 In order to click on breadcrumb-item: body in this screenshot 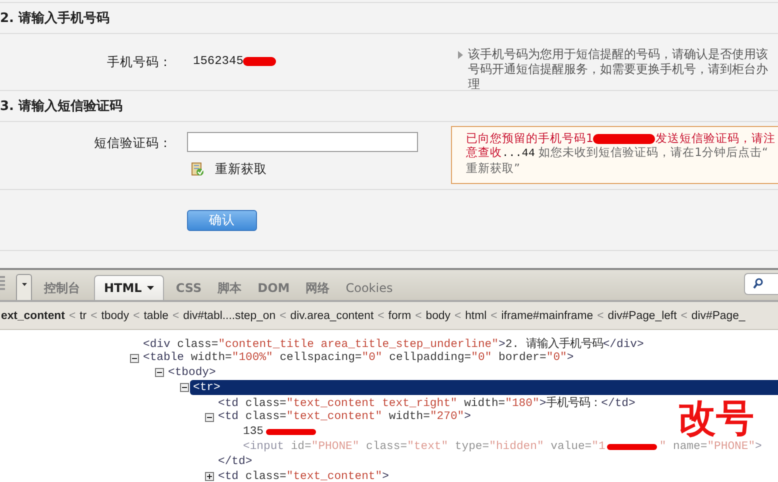, I will do `click(438, 316)`.